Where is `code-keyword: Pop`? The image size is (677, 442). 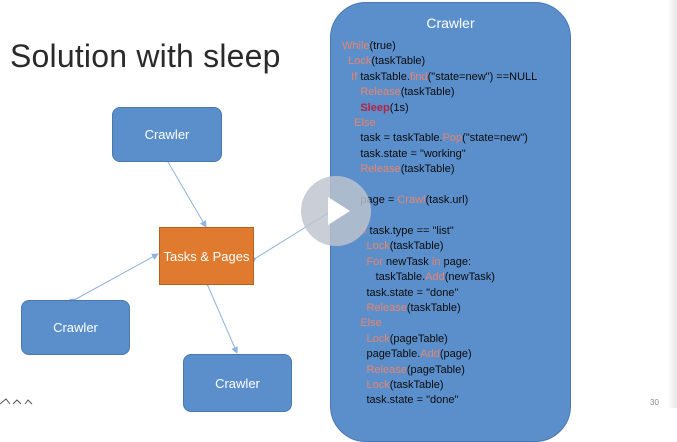 code-keyword: Pop is located at coordinates (452, 138).